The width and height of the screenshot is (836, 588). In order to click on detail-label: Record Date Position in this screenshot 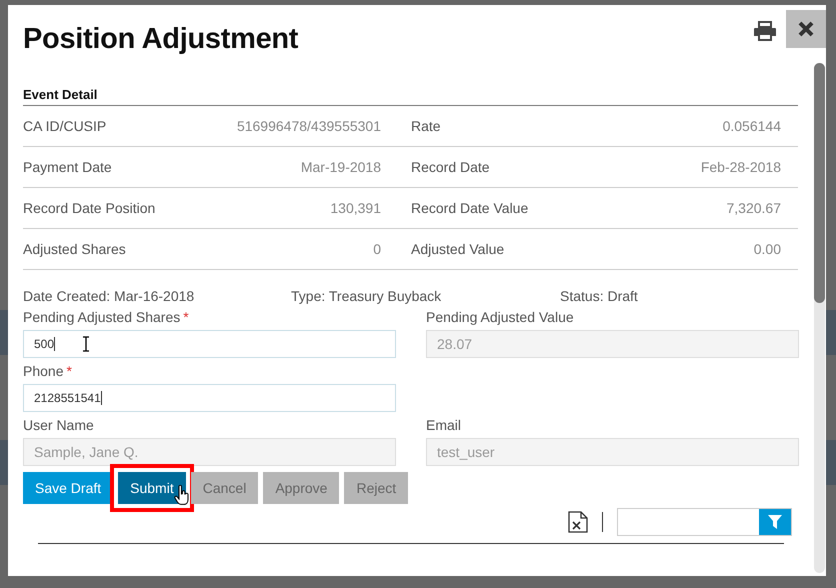, I will do `click(89, 208)`.